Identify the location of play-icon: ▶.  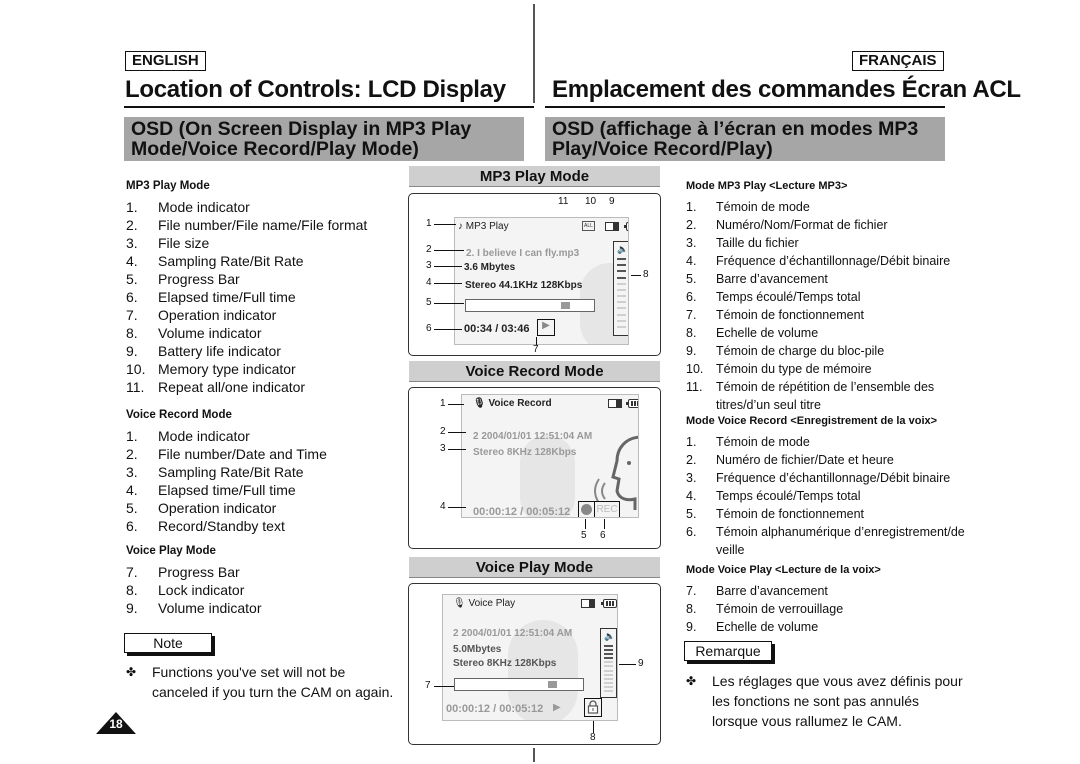
(557, 707).